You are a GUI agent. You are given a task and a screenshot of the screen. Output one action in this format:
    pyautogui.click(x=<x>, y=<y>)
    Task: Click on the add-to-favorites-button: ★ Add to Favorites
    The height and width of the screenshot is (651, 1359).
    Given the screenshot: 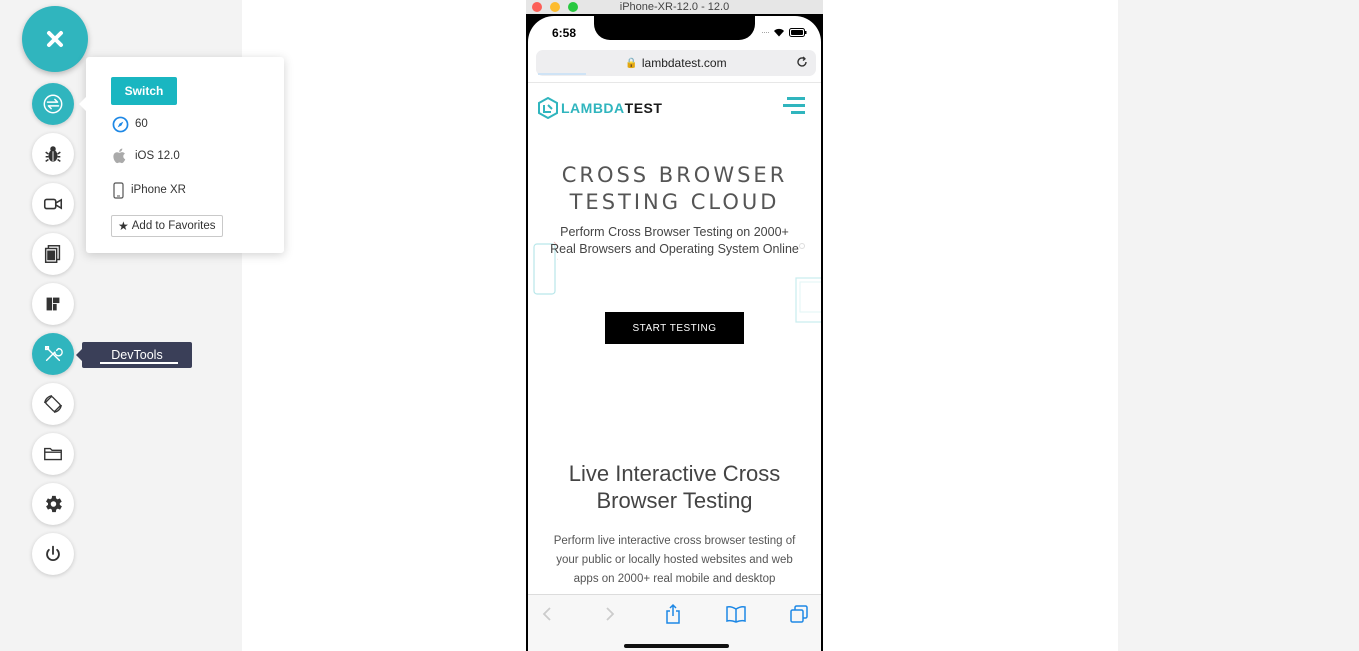 What is the action you would take?
    pyautogui.click(x=167, y=226)
    